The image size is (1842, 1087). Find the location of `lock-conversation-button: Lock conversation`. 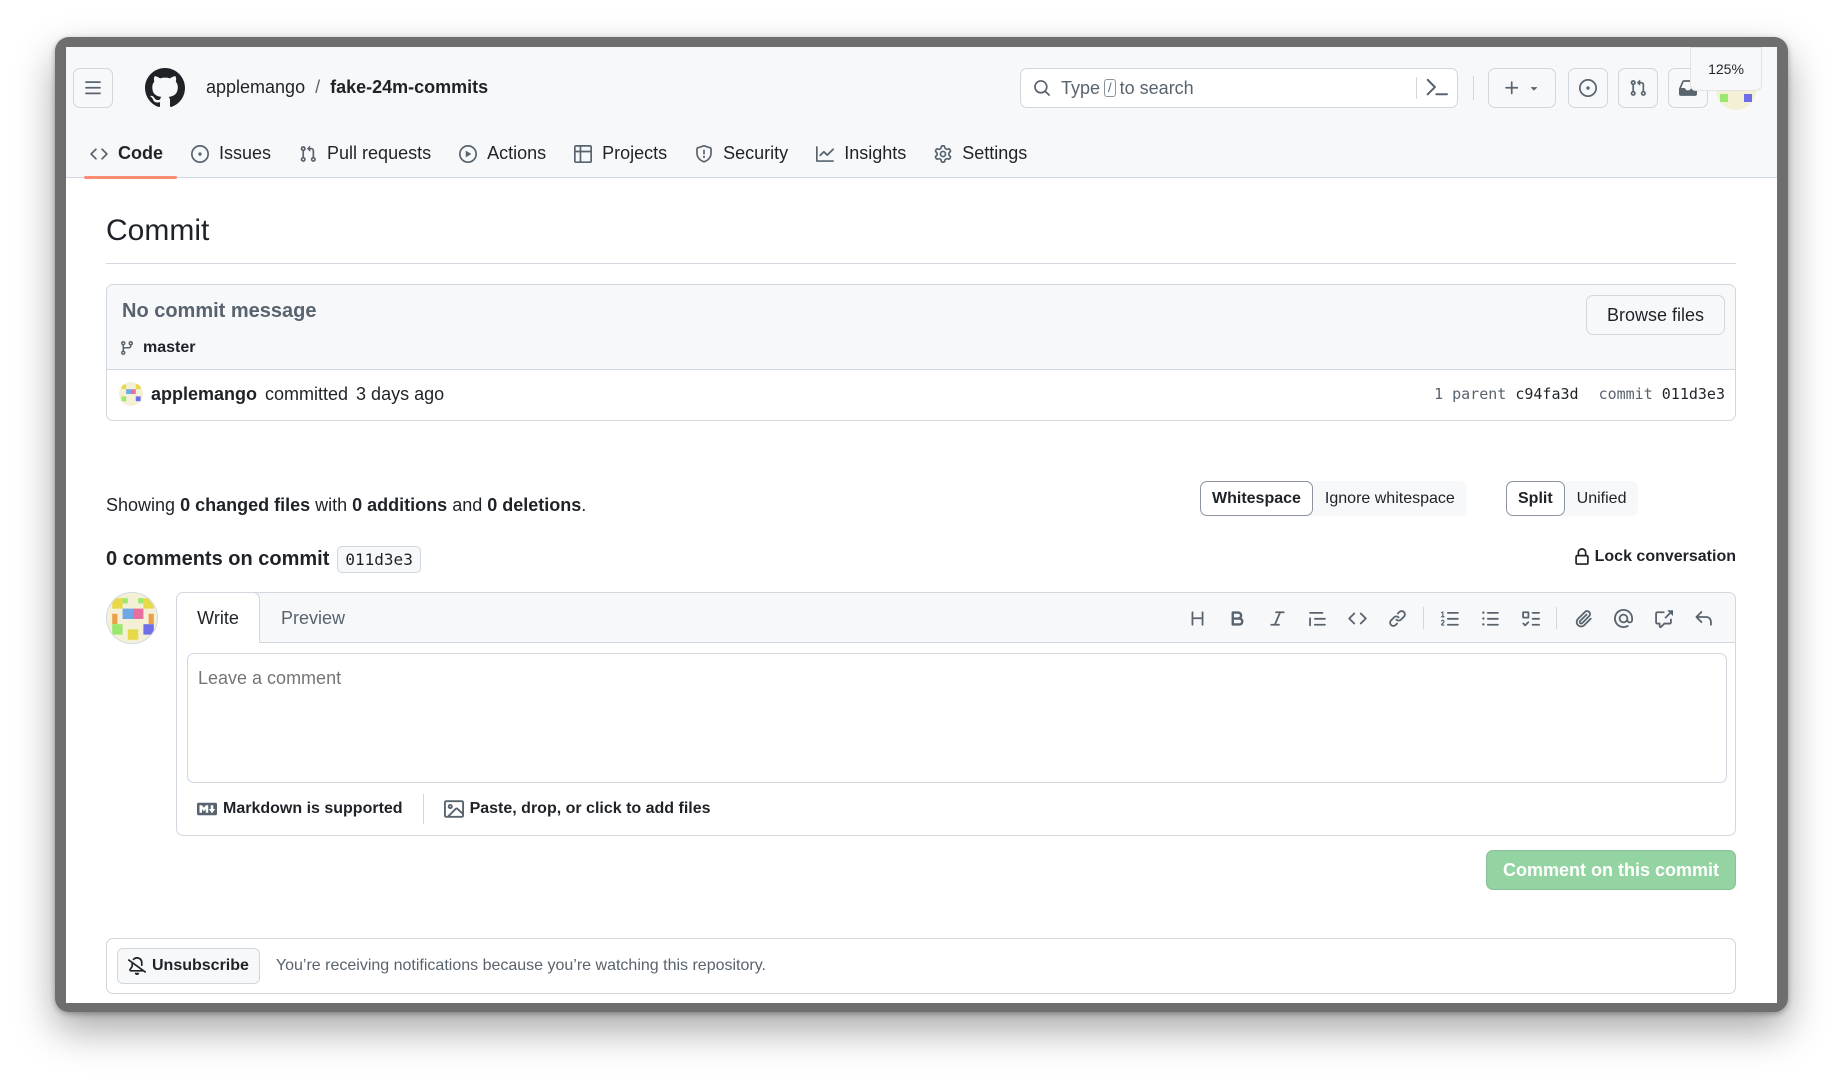

lock-conversation-button: Lock conversation is located at coordinates (1654, 557).